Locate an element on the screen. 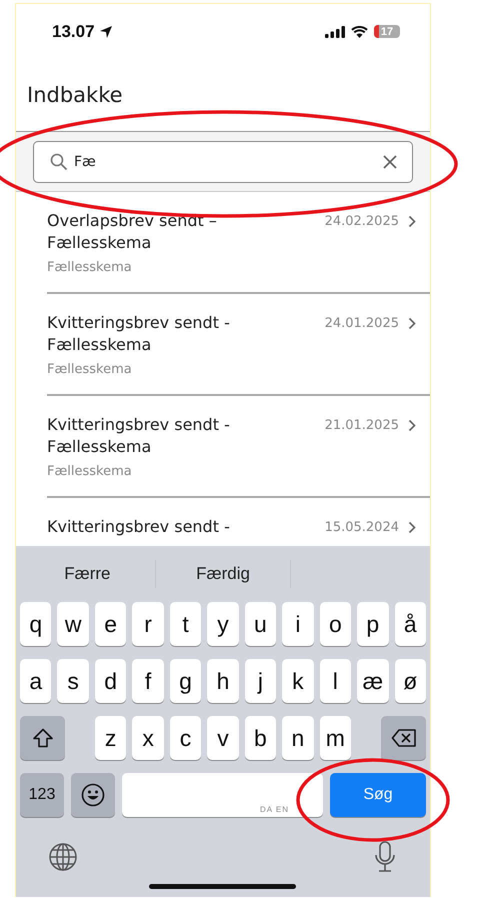  keyboard-key: d is located at coordinates (110, 681).